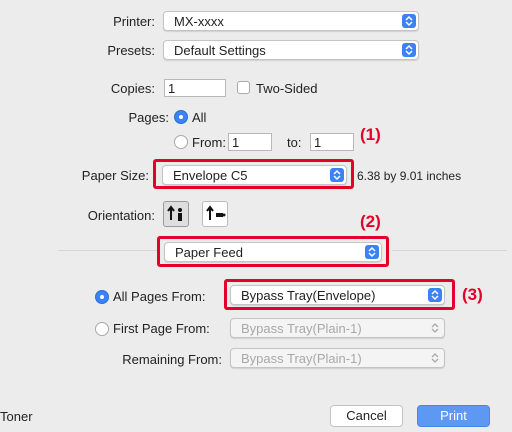  Describe the element at coordinates (172, 88) in the screenshot. I see `copies-value: 1` at that location.